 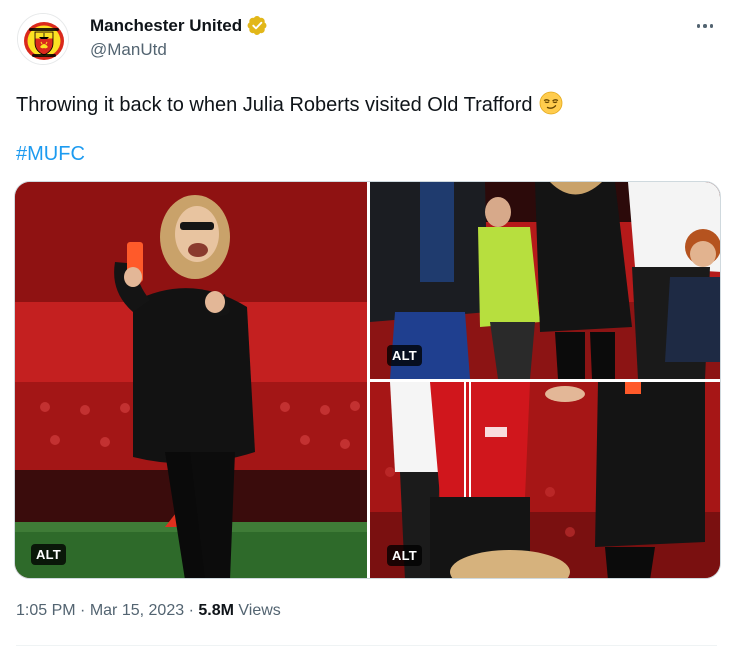 I want to click on photo-kids-with-julia: ALT, so click(x=545, y=480).